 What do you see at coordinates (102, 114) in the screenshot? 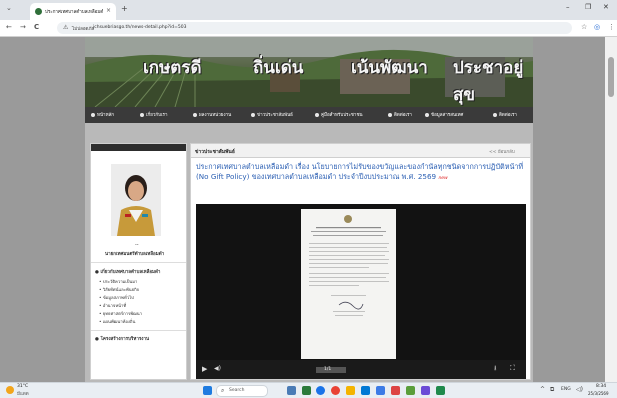
I see `menu-item-home: หน้าหลัก` at bounding box center [102, 114].